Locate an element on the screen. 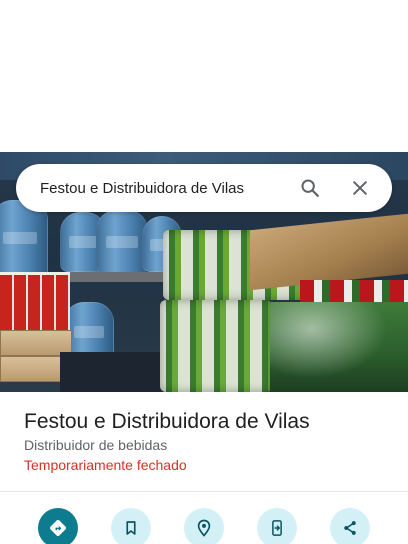 The width and height of the screenshot is (408, 544). share-icon is located at coordinates (350, 528).